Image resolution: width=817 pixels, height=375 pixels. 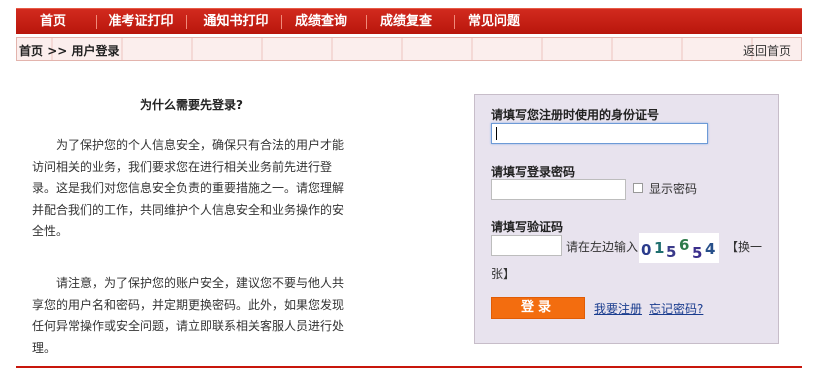 I want to click on captcha-char: 4, so click(x=710, y=249).